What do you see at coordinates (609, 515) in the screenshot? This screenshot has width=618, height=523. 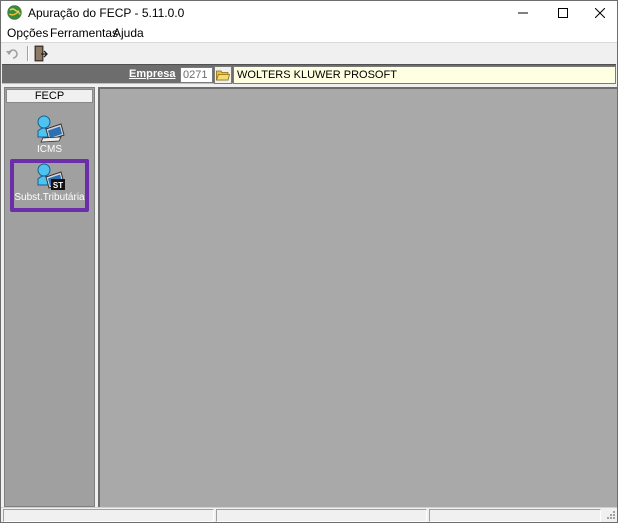 I see `resize-grip-icon` at bounding box center [609, 515].